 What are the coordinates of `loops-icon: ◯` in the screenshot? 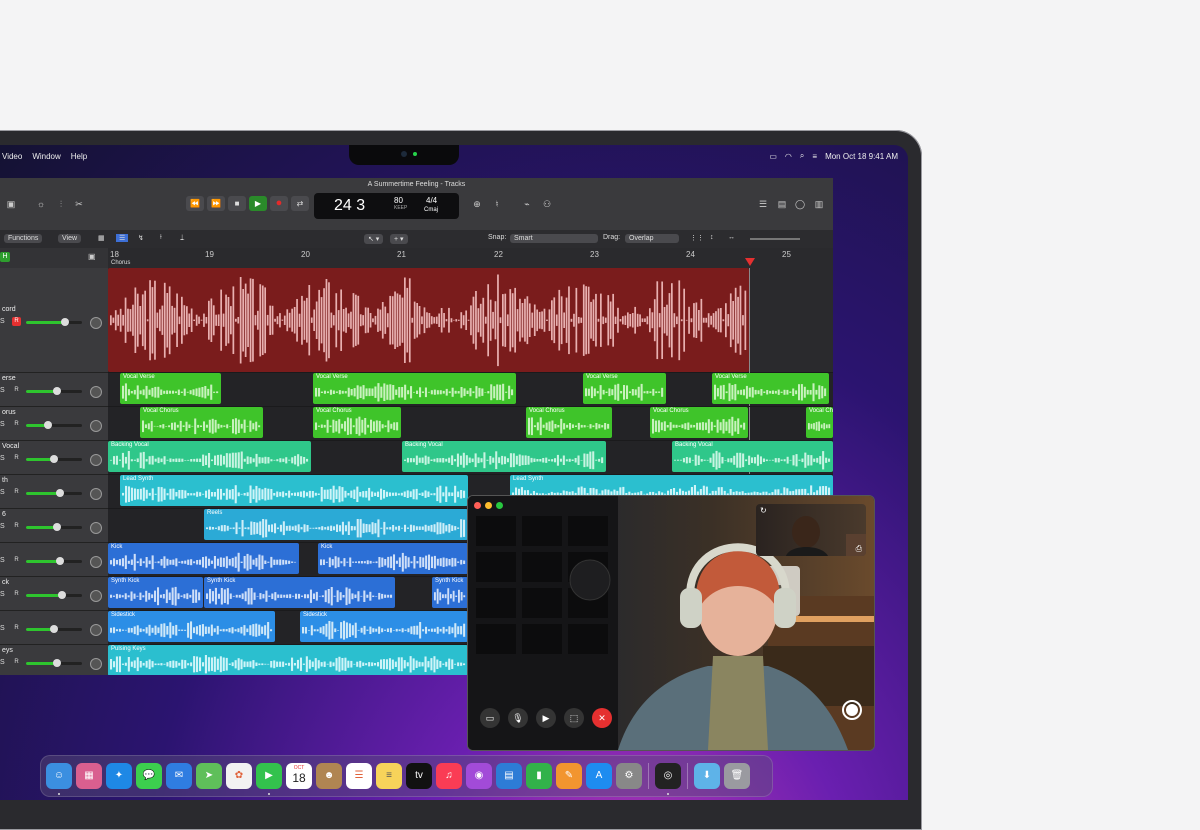 It's located at (800, 204).